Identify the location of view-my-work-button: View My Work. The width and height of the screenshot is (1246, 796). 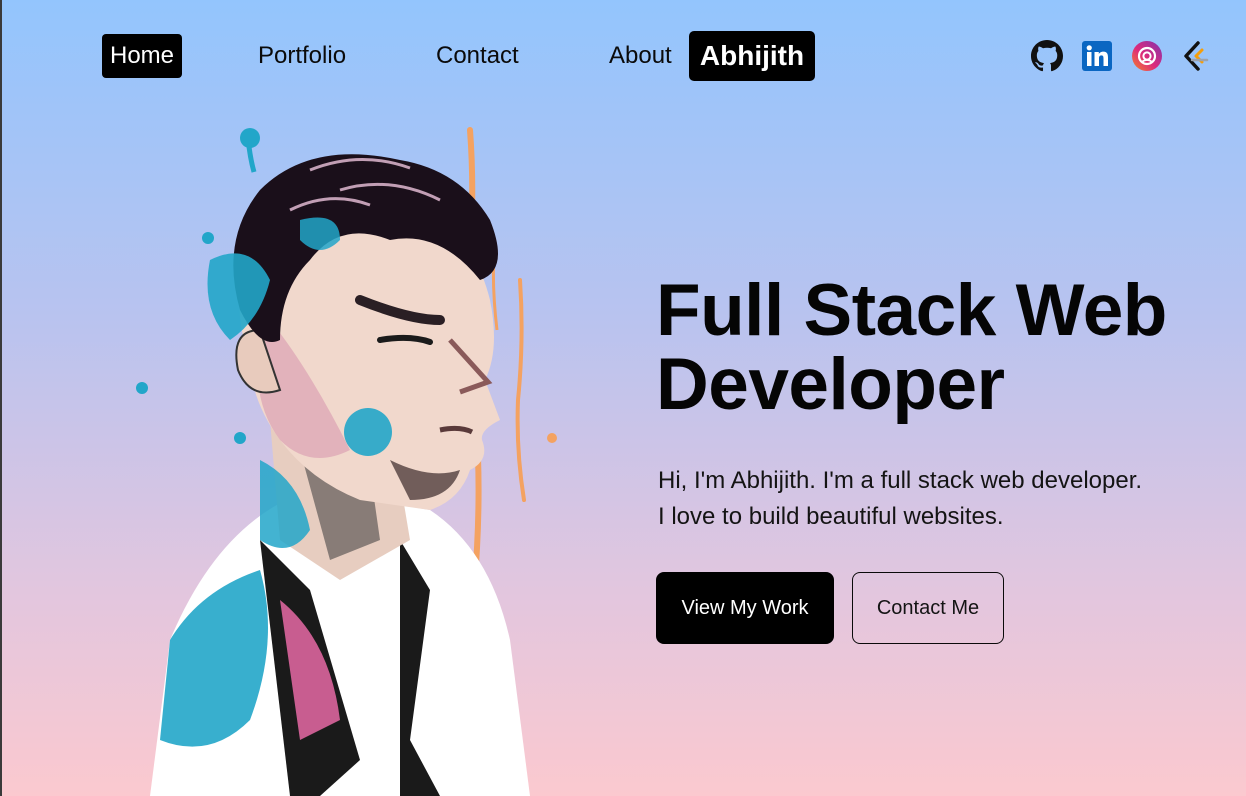
(745, 608).